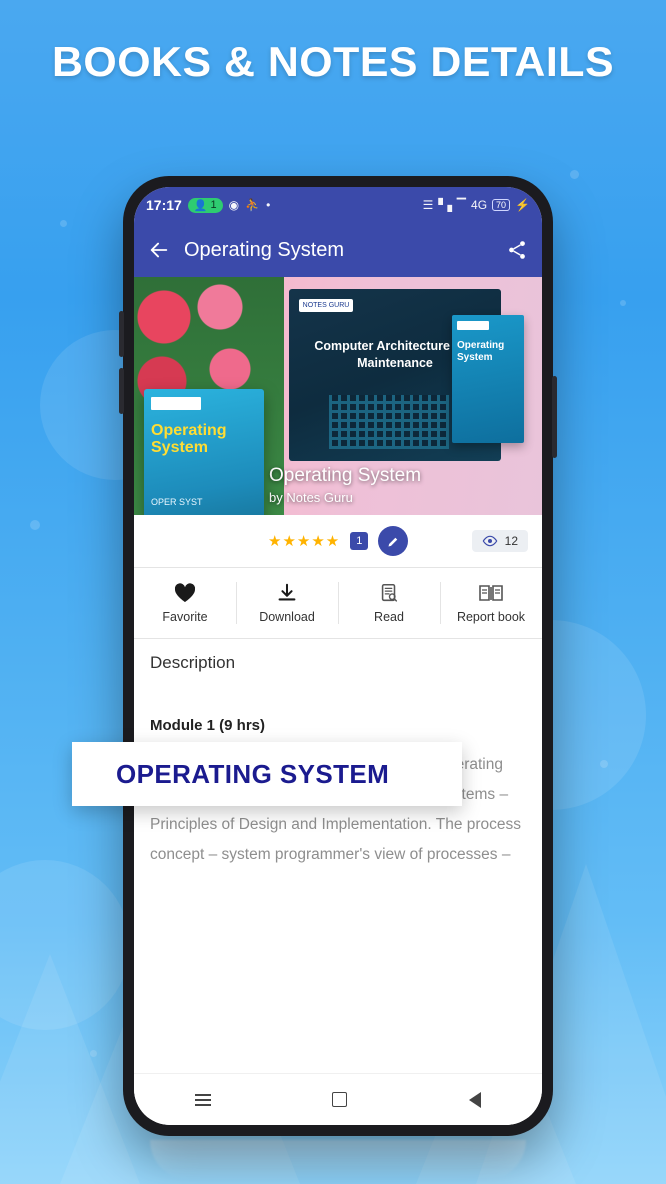 This screenshot has width=666, height=1184. What do you see at coordinates (452, 205) in the screenshot?
I see `signal-icon: ▘▖▔` at bounding box center [452, 205].